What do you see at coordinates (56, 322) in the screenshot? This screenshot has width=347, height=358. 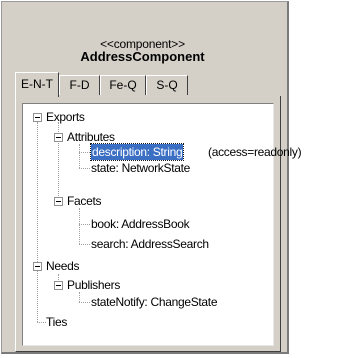 I see `tree-node-ties: Ties` at bounding box center [56, 322].